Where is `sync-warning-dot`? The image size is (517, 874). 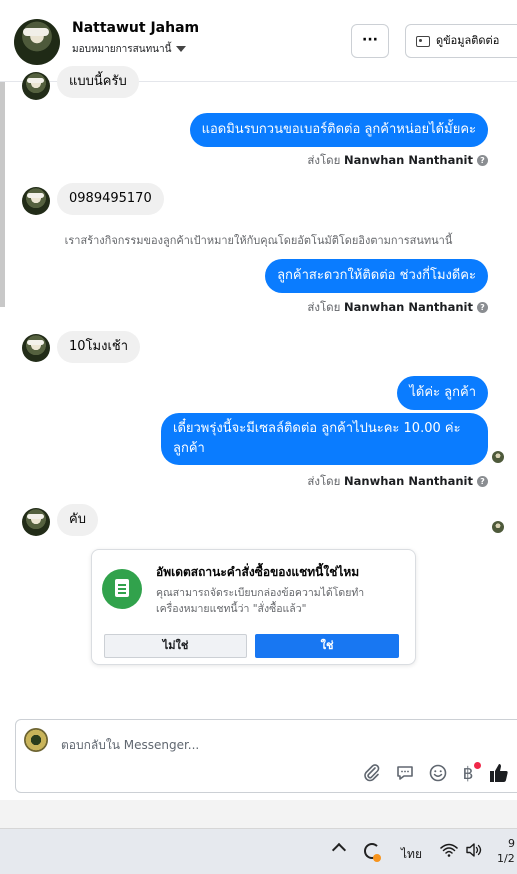 sync-warning-dot is located at coordinates (377, 858).